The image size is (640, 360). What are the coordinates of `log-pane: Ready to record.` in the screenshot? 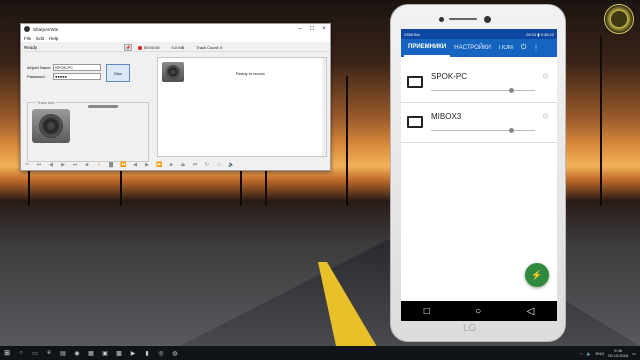 It's located at (242, 107).